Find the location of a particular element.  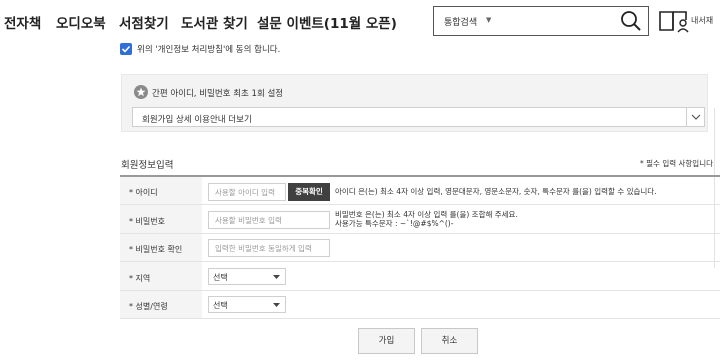

password-input is located at coordinates (269, 220).